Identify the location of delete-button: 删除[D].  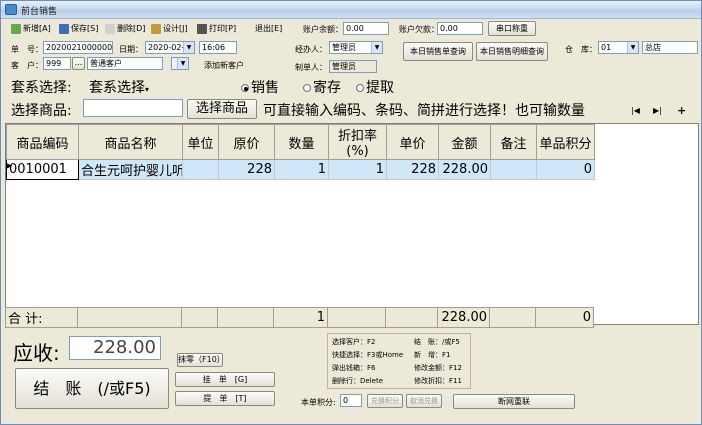
(125, 30).